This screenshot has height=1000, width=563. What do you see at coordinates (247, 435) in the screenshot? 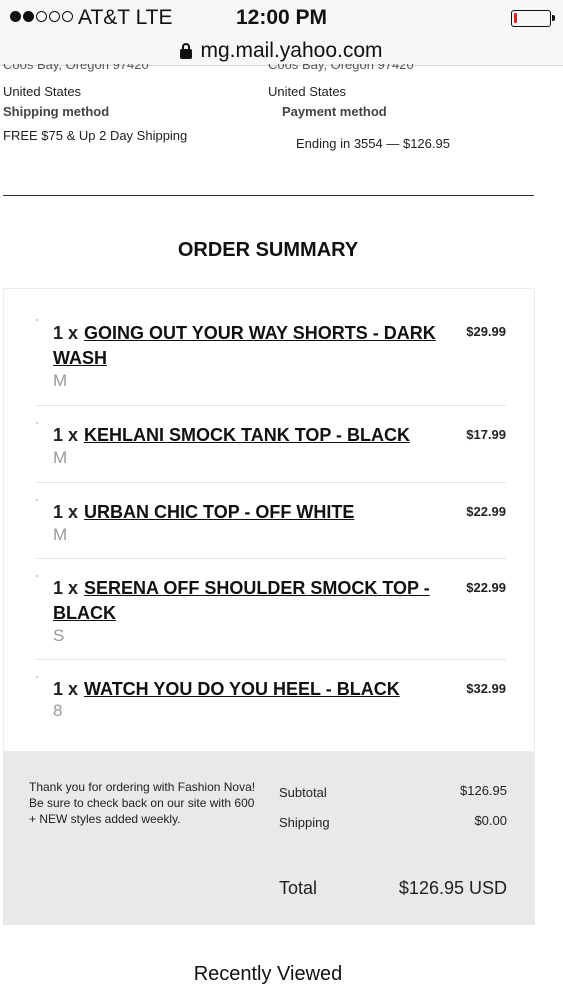
I see `product-link: KEHLANI SMOCK TANK TOP - BLACK` at bounding box center [247, 435].